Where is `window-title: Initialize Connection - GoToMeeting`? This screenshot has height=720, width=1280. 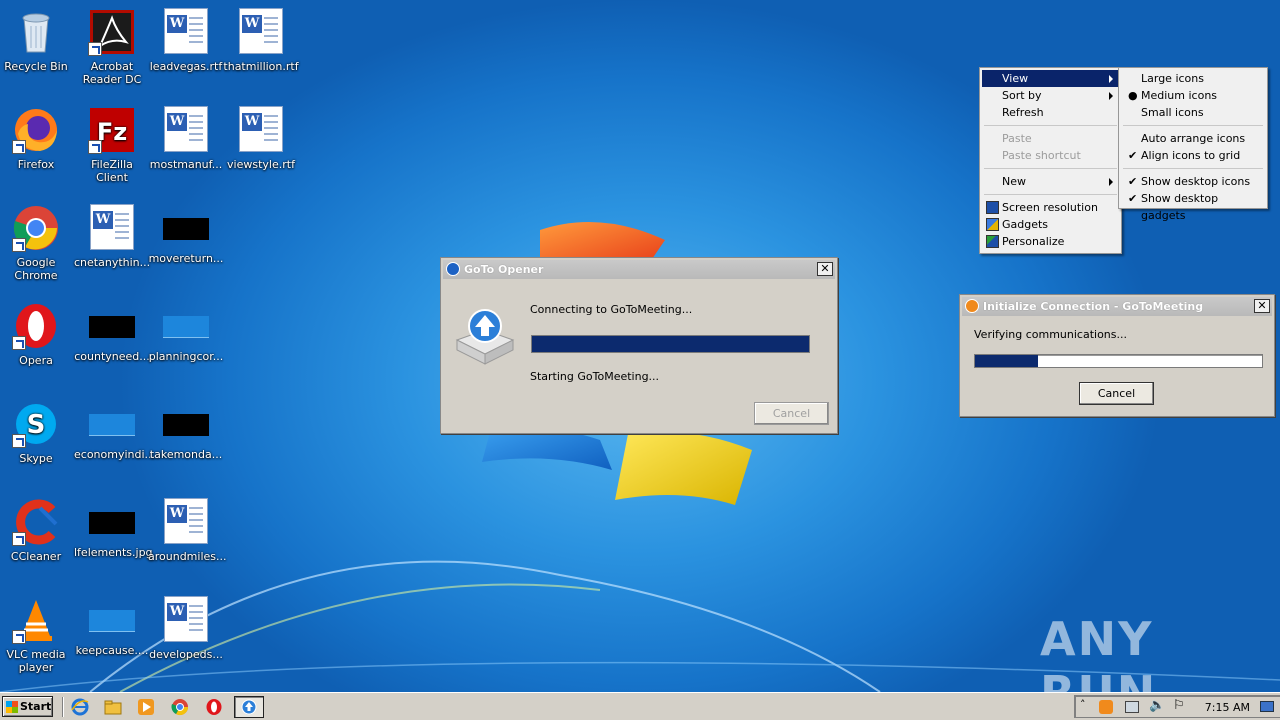
window-title: Initialize Connection - GoToMeeting is located at coordinates (1093, 306).